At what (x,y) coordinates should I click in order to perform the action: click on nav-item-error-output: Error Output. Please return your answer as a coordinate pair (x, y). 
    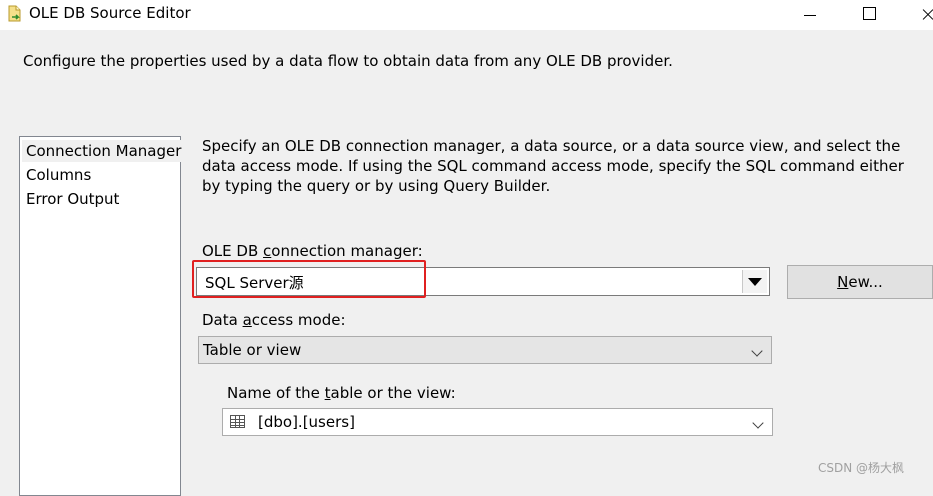
    Looking at the image, I should click on (72, 199).